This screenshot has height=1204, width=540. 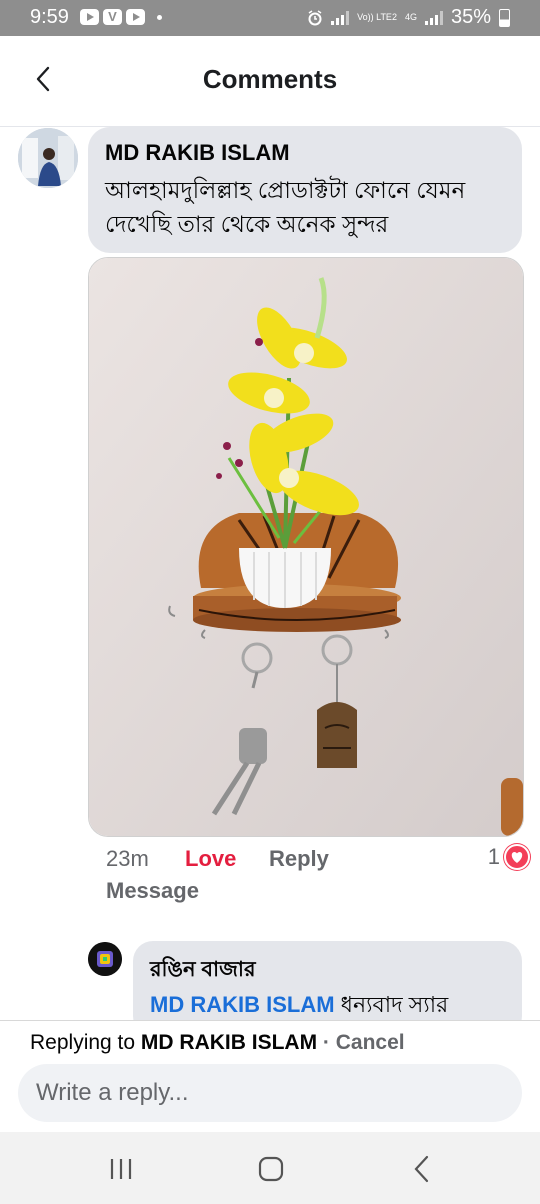 I want to click on system-navigation-bar, so click(x=270, y=1168).